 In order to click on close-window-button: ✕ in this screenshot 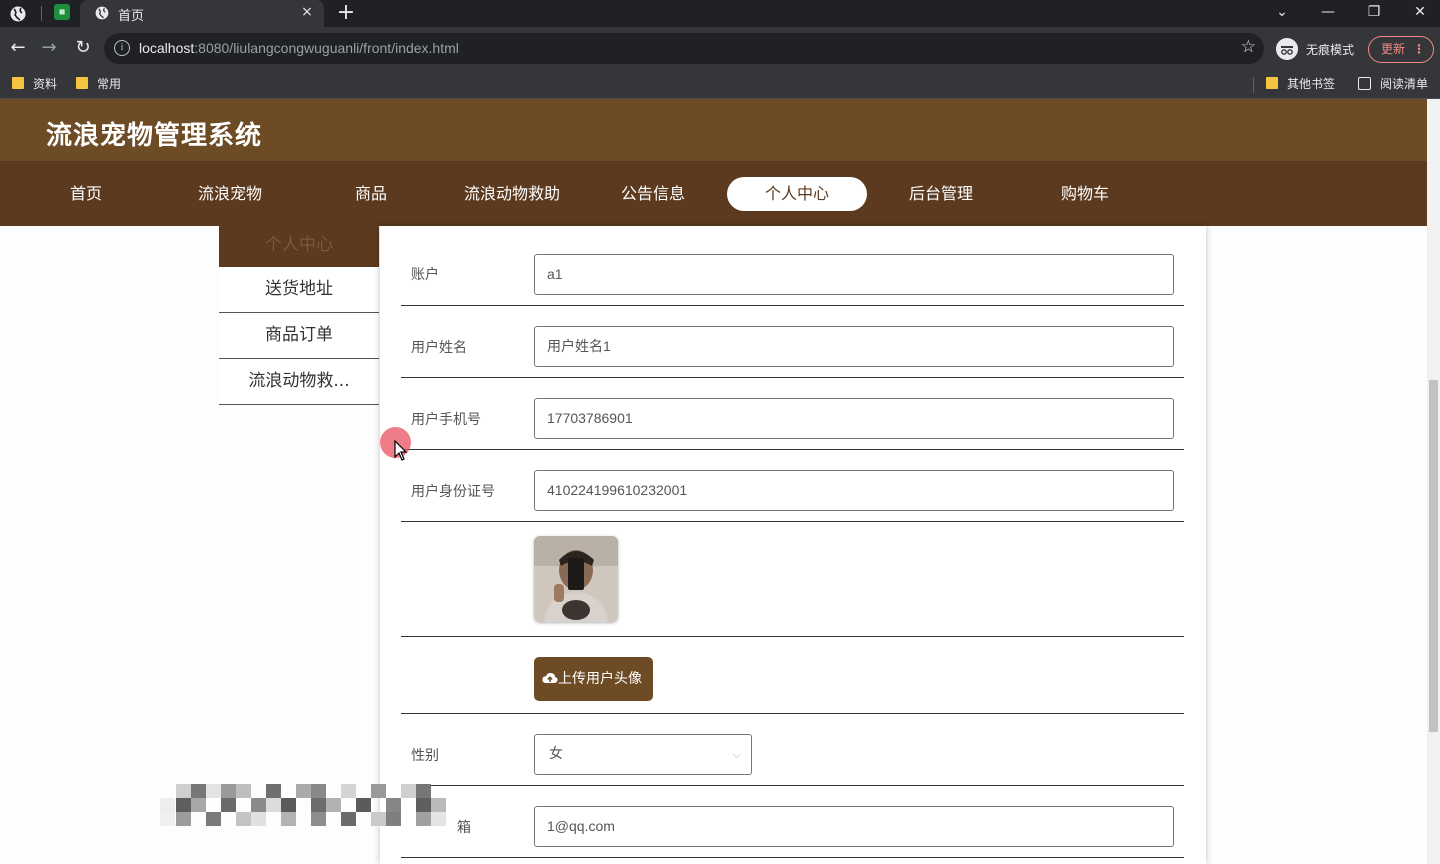, I will do `click(1418, 13)`.